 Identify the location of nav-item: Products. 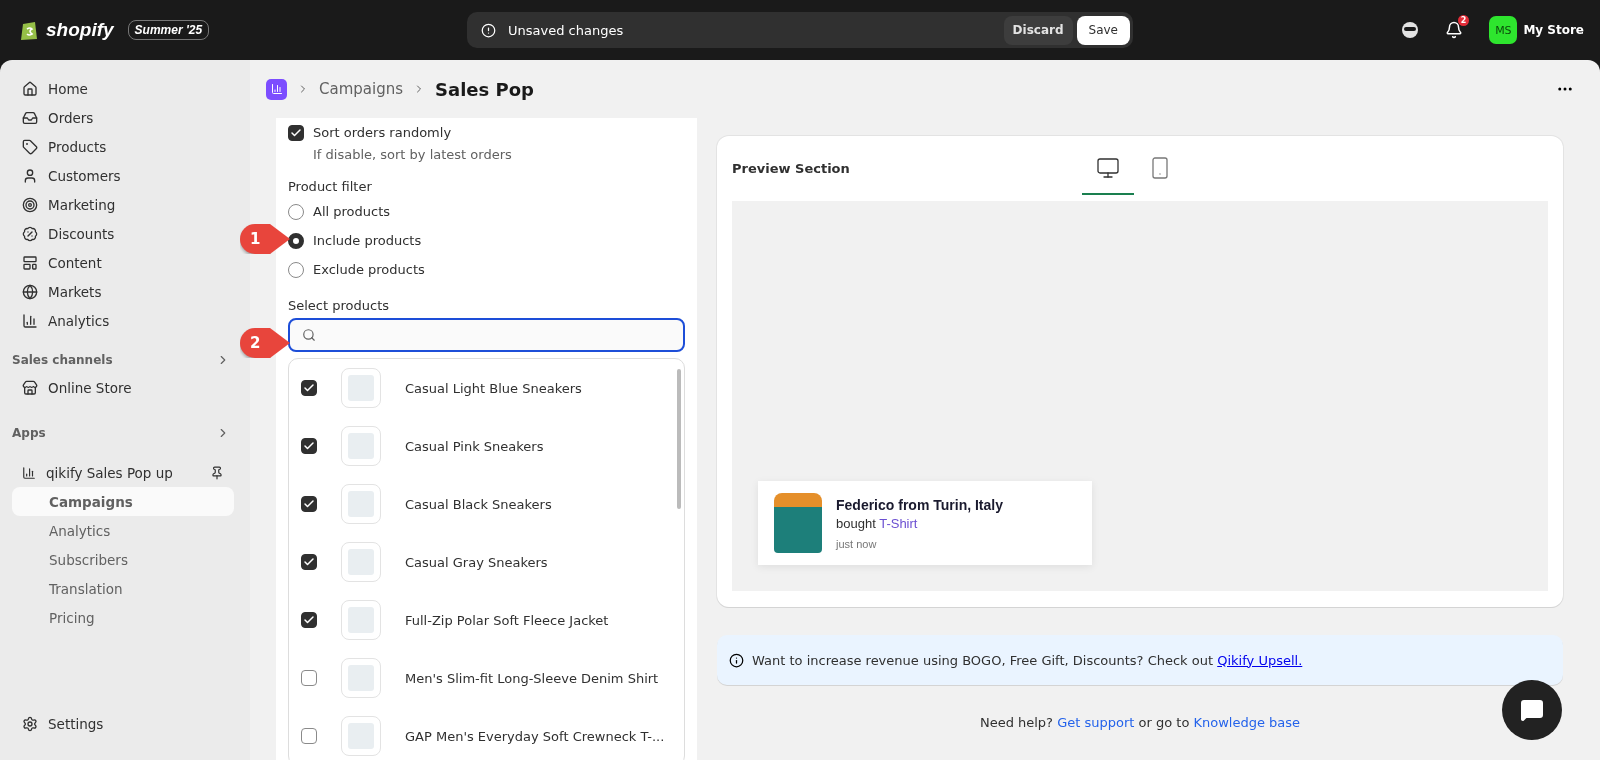
(123, 146).